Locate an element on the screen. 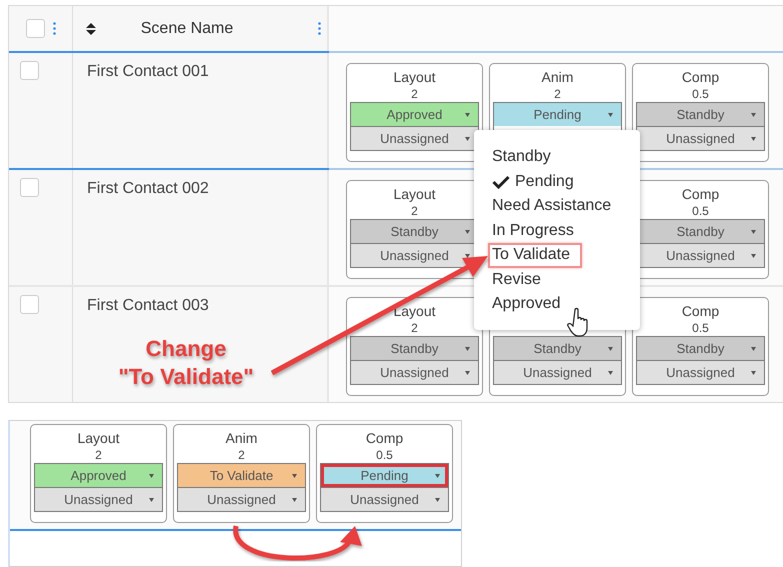 Image resolution: width=783 pixels, height=567 pixels. menu-item: Need Assistance is located at coordinates (552, 206).